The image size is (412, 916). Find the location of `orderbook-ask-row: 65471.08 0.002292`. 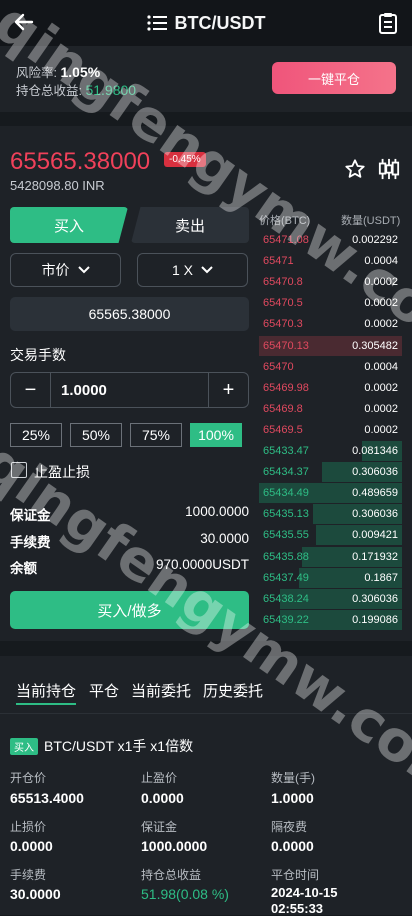

orderbook-ask-row: 65471.08 0.002292 is located at coordinates (330, 240).